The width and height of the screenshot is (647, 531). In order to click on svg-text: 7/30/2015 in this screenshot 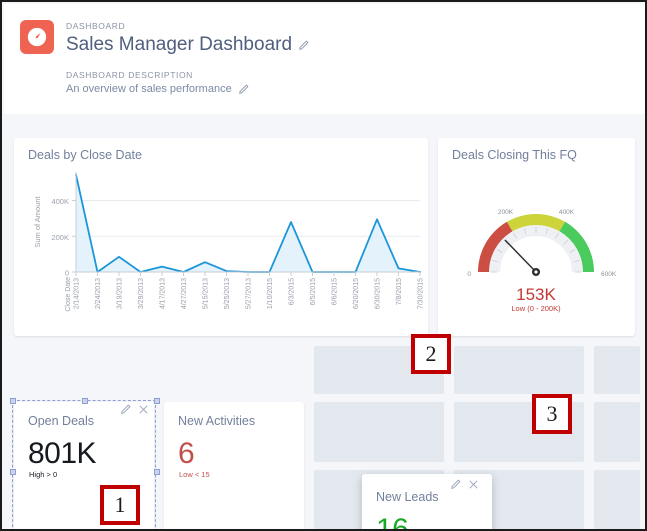, I will do `click(421, 293)`.